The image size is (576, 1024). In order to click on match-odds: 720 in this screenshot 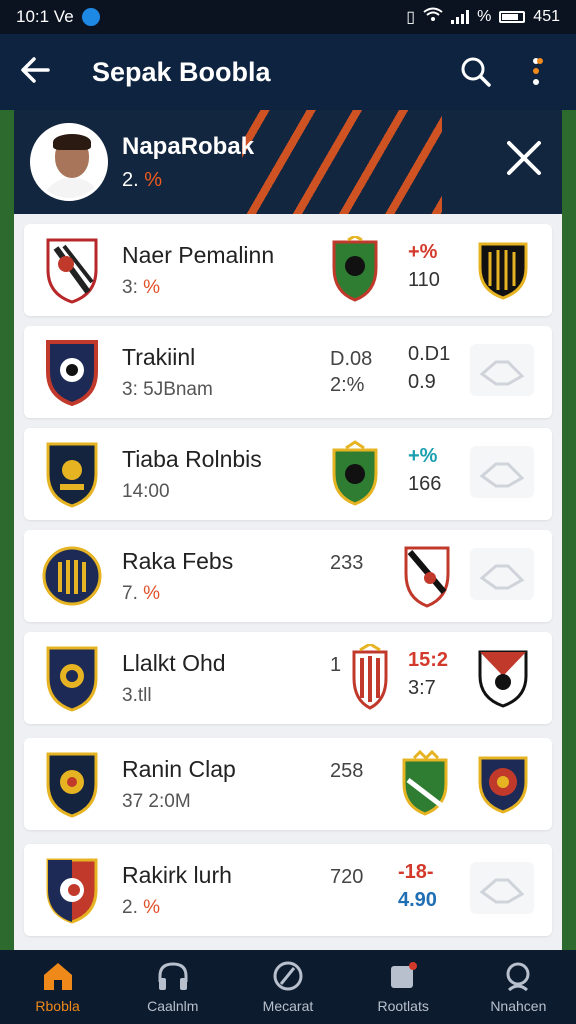, I will do `click(346, 877)`.